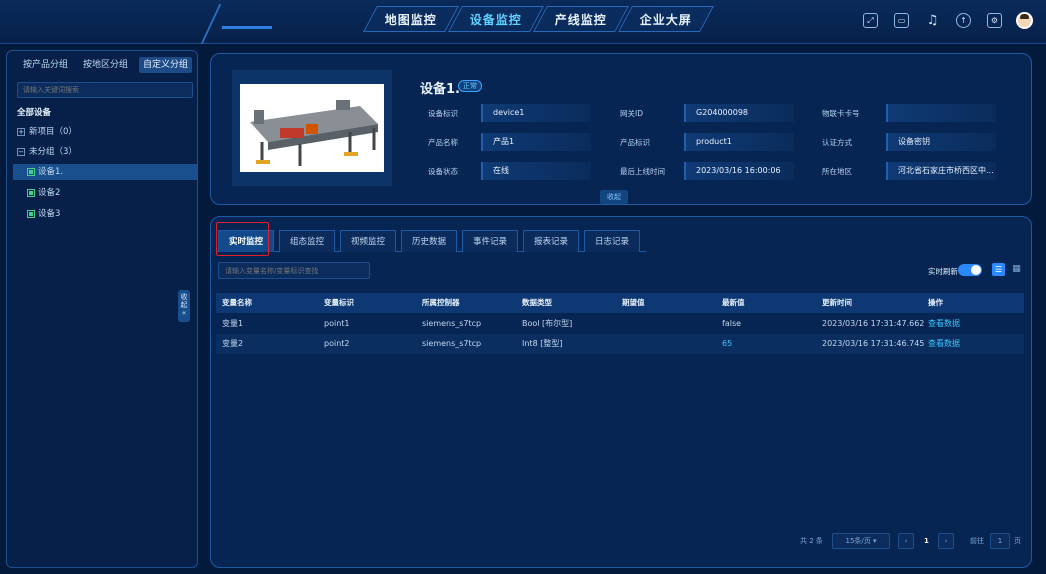 This screenshot has height=574, width=1046. Describe the element at coordinates (551, 241) in the screenshot. I see `tab-reports: 报表记录` at that location.